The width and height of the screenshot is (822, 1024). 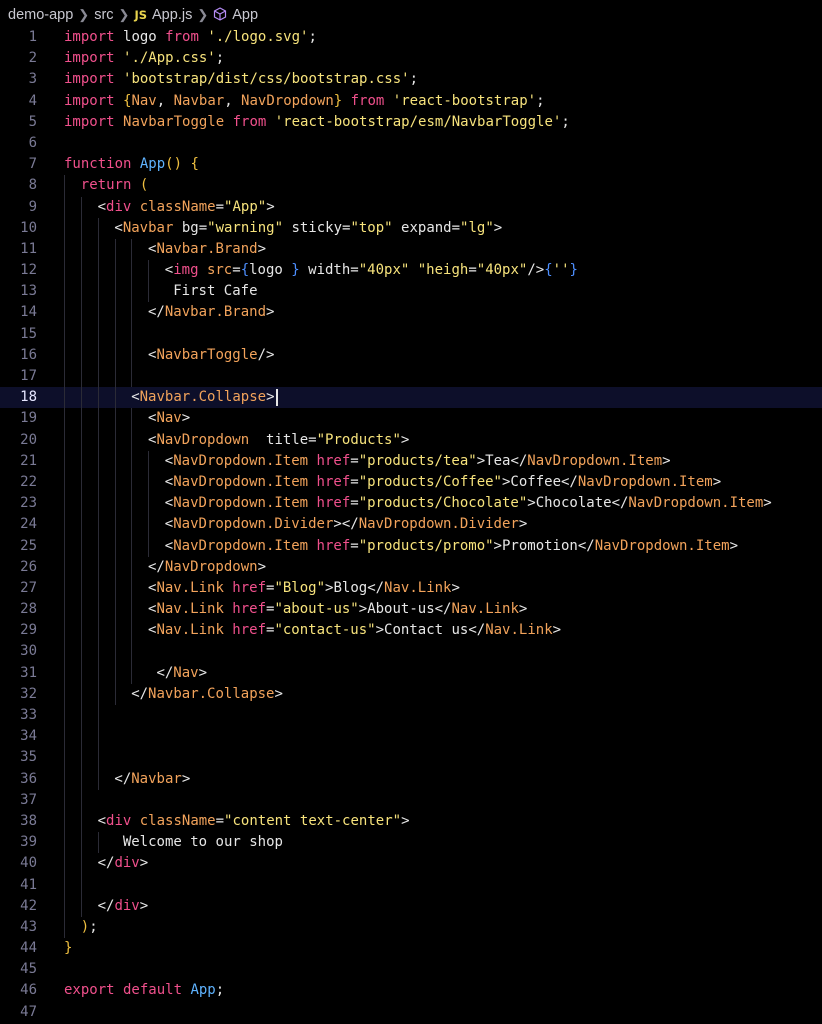 What do you see at coordinates (411, 164) in the screenshot?
I see `code-line: 7 function App() {` at bounding box center [411, 164].